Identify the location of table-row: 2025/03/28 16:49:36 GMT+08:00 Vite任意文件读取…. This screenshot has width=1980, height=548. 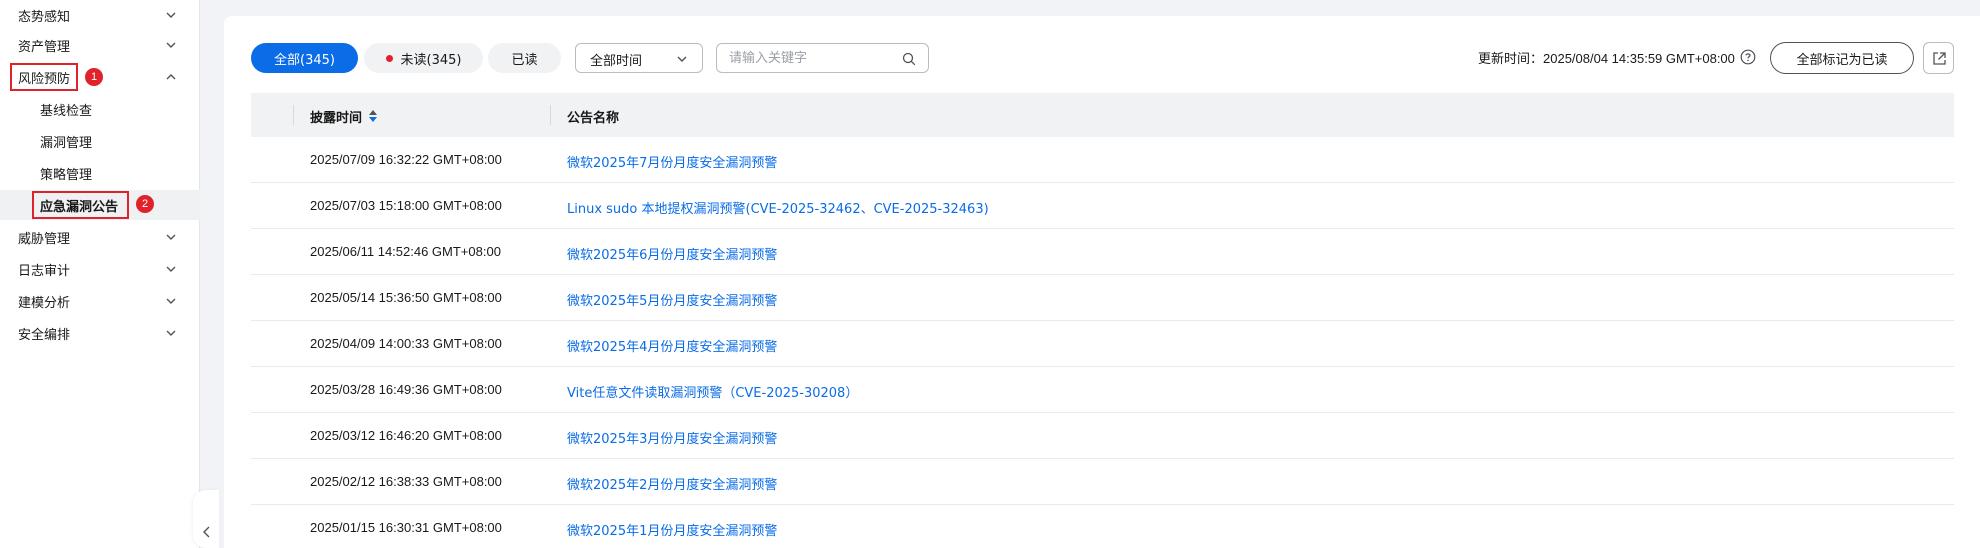
(1102, 390).